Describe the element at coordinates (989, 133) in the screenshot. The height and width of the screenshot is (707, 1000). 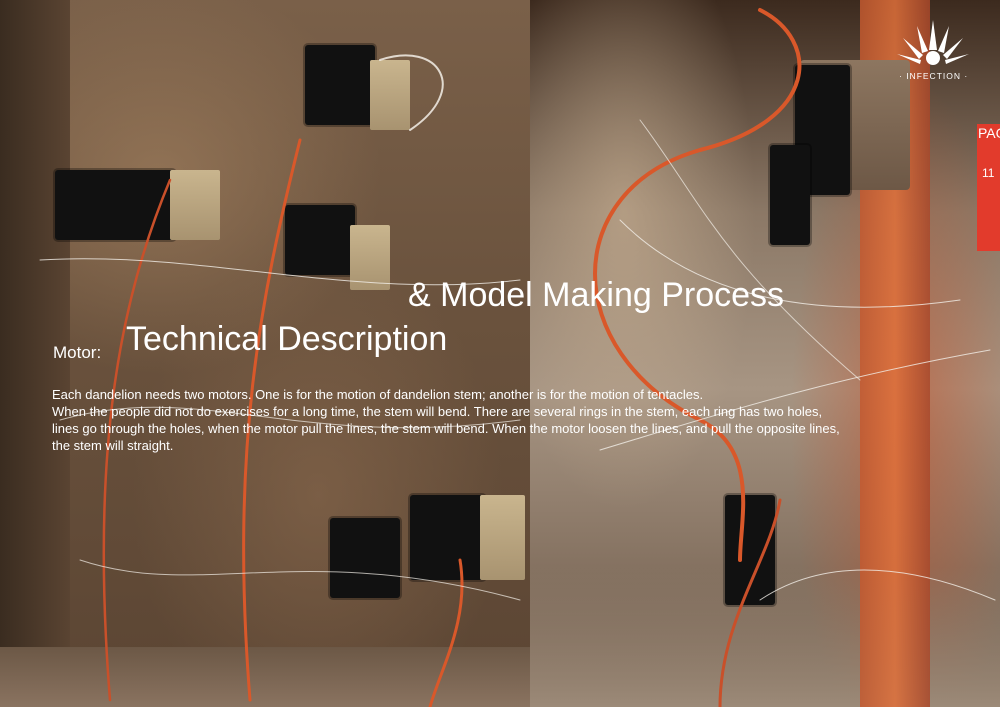
I see `page-tab-label: PAGE` at that location.